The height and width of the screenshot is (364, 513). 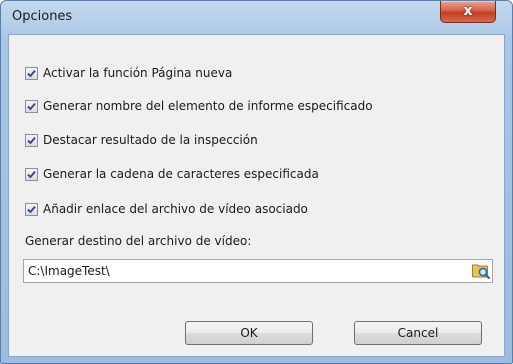 I want to click on checkbox-character-string, so click(x=31, y=174).